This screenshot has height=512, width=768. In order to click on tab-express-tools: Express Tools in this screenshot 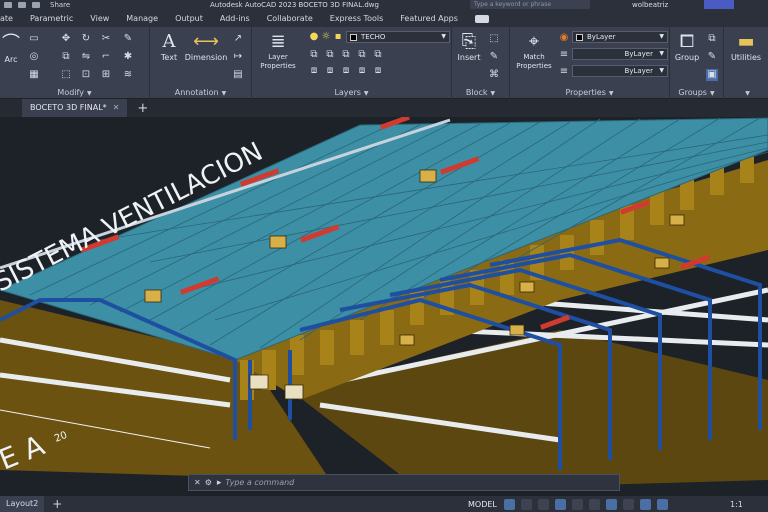, I will do `click(357, 18)`.